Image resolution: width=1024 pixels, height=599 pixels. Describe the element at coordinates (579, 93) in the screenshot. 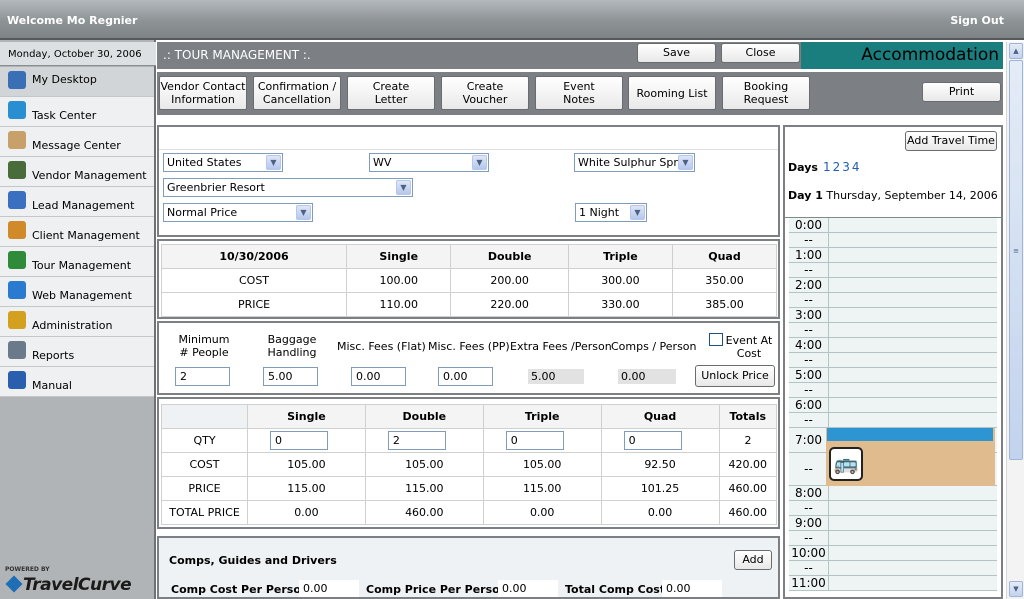

I see `tab-event-notes: Event Notes` at that location.